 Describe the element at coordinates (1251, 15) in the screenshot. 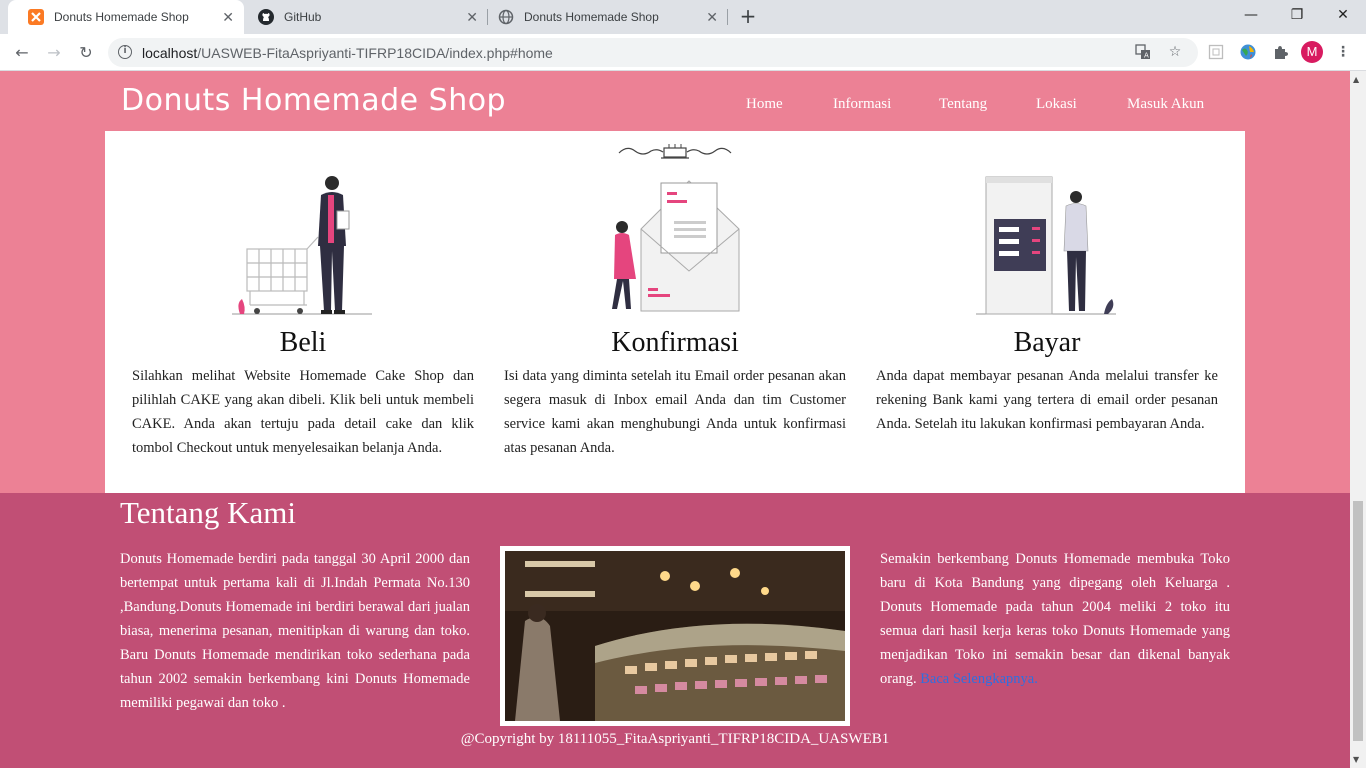

I see `minimize-icon: —` at that location.